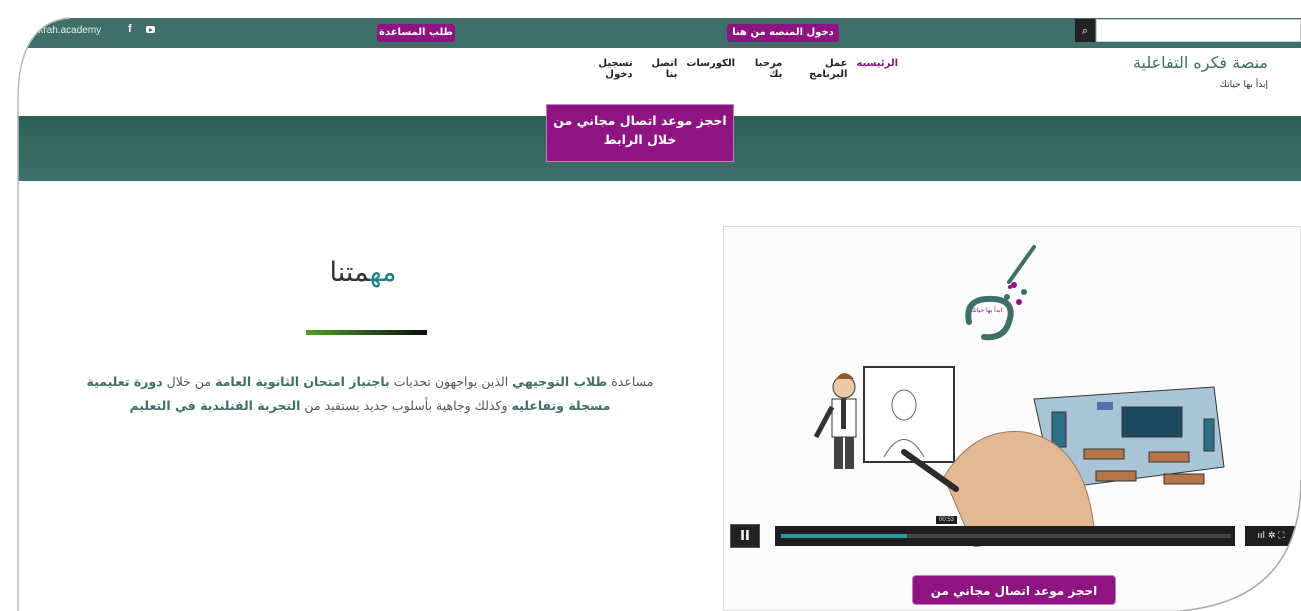 This screenshot has height=611, width=1301. What do you see at coordinates (383, 272) in the screenshot?
I see `mission-title-highlight: مه` at bounding box center [383, 272].